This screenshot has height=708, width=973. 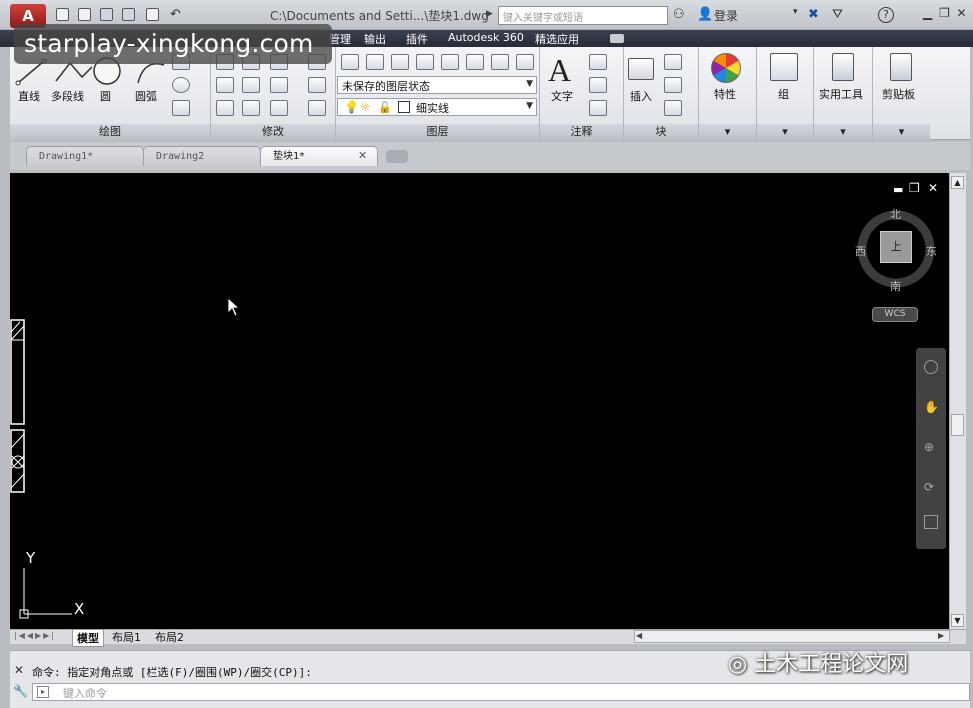 What do you see at coordinates (501, 692) in the screenshot?
I see `command-input: 键入命令` at bounding box center [501, 692].